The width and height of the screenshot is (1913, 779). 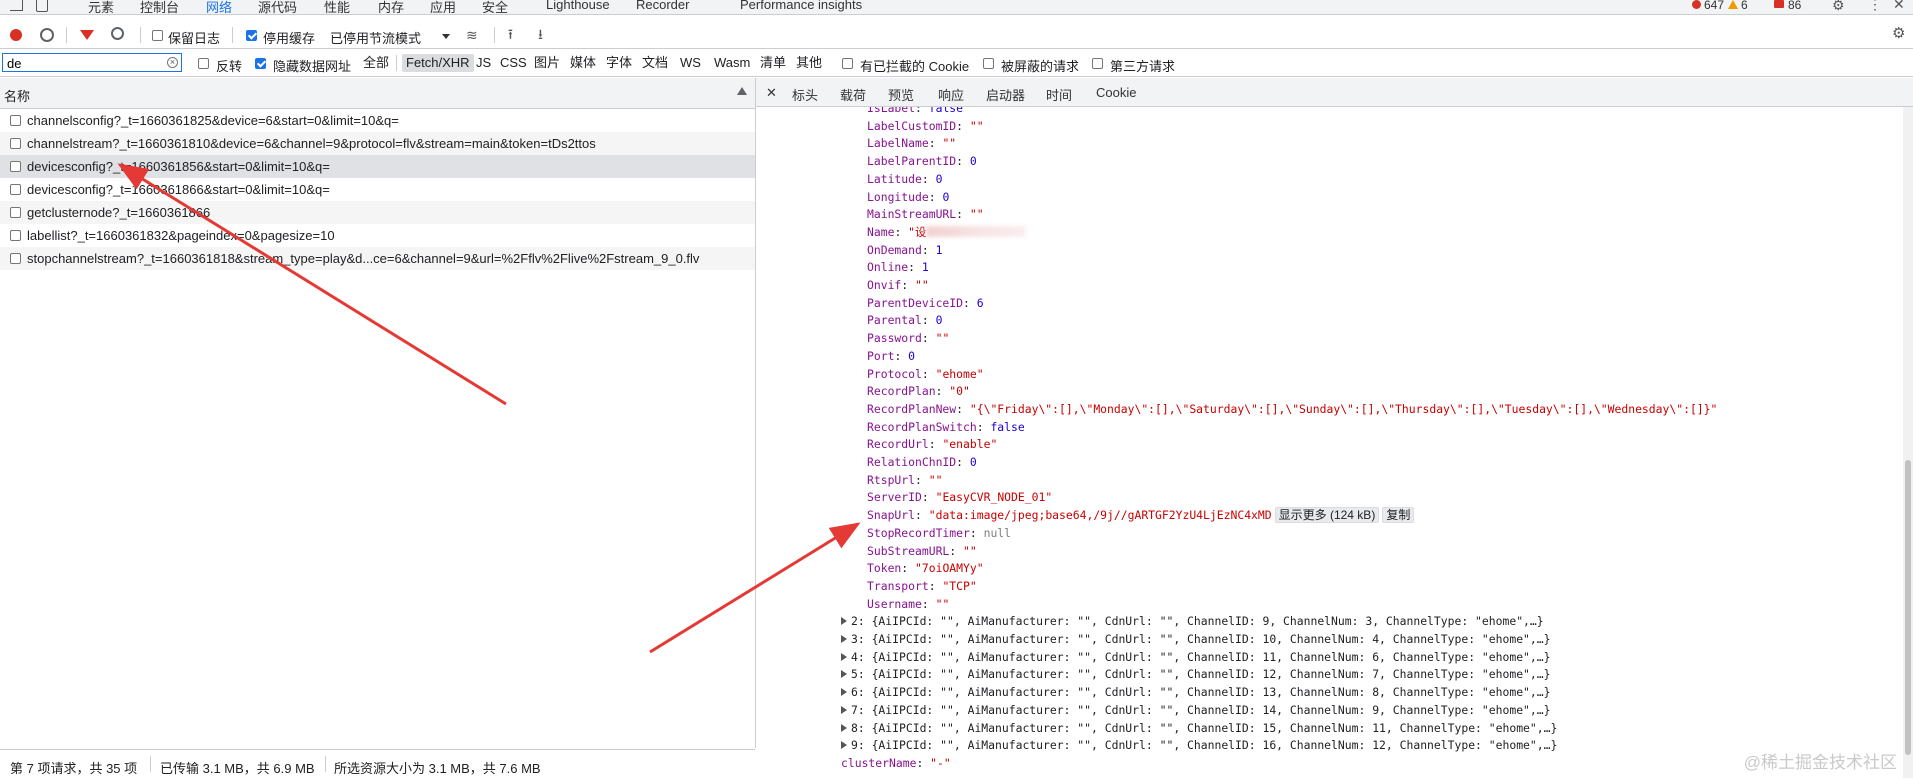 I want to click on type-font: 字体, so click(x=619, y=63).